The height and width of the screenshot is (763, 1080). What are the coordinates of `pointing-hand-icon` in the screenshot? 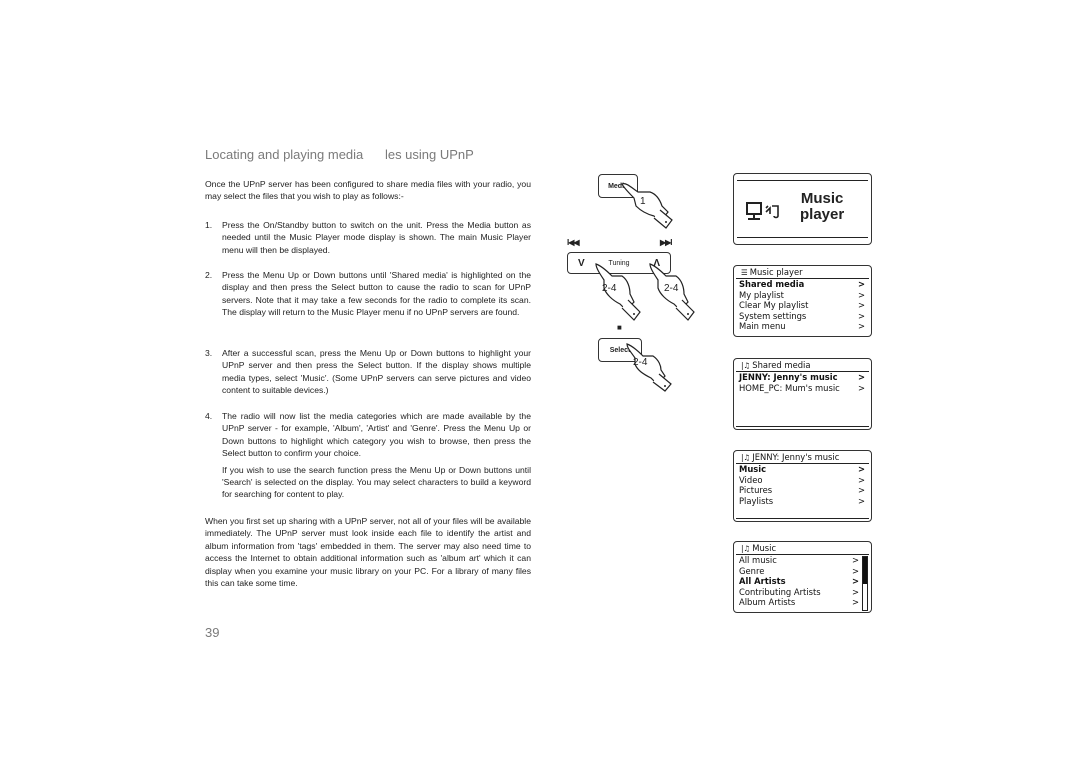 It's located at (647, 206).